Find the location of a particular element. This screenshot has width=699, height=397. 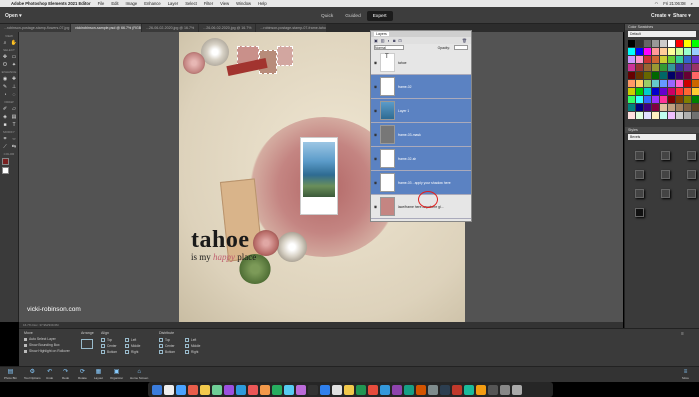

crop-tool-icon: ⌗ is located at coordinates (5, 138).